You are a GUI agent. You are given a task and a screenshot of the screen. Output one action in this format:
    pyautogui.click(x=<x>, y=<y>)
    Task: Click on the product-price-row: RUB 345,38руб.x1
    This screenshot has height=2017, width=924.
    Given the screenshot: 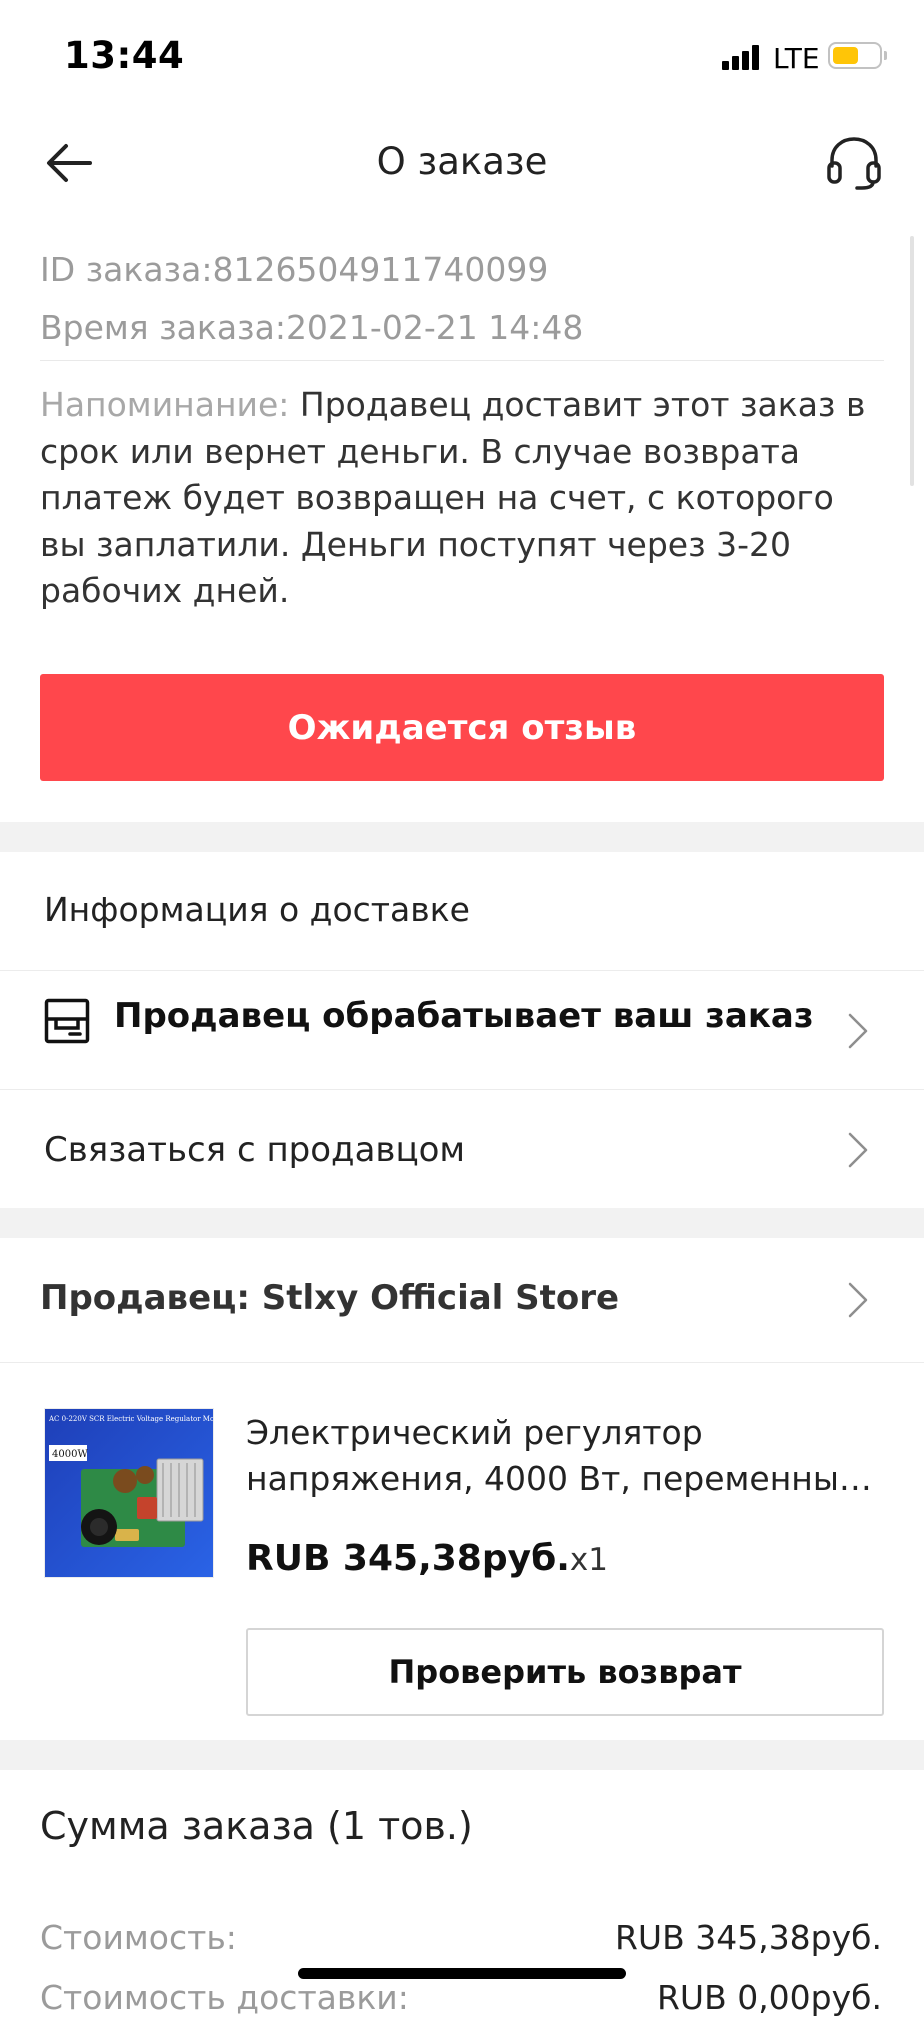 What is the action you would take?
    pyautogui.click(x=427, y=1558)
    